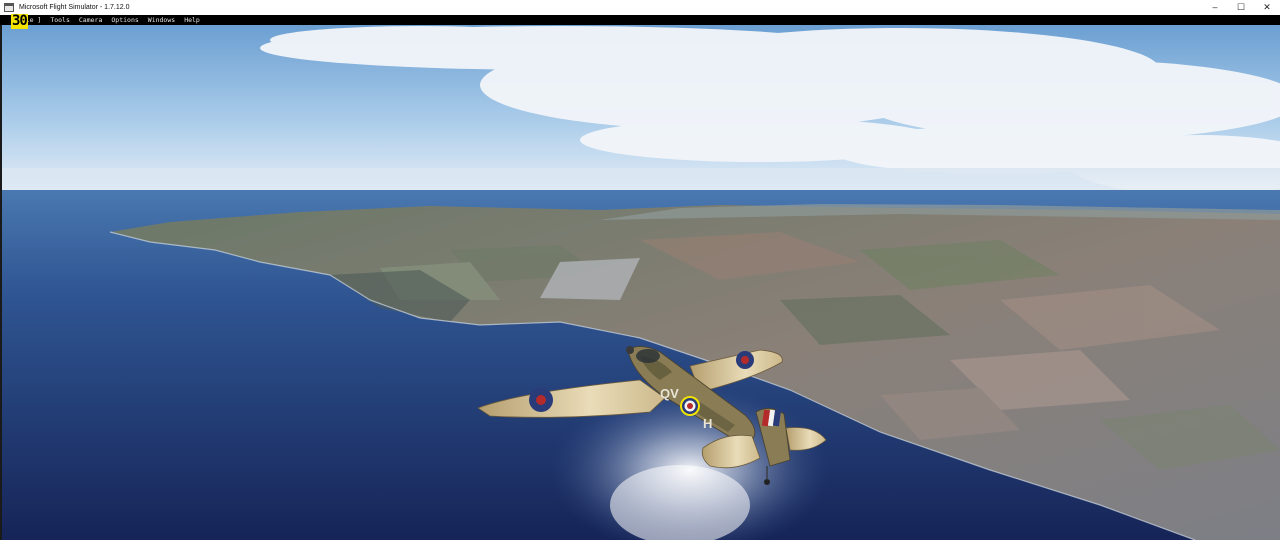 The width and height of the screenshot is (1280, 540). Describe the element at coordinates (1267, 7) in the screenshot. I see `close-button: ✕` at that location.